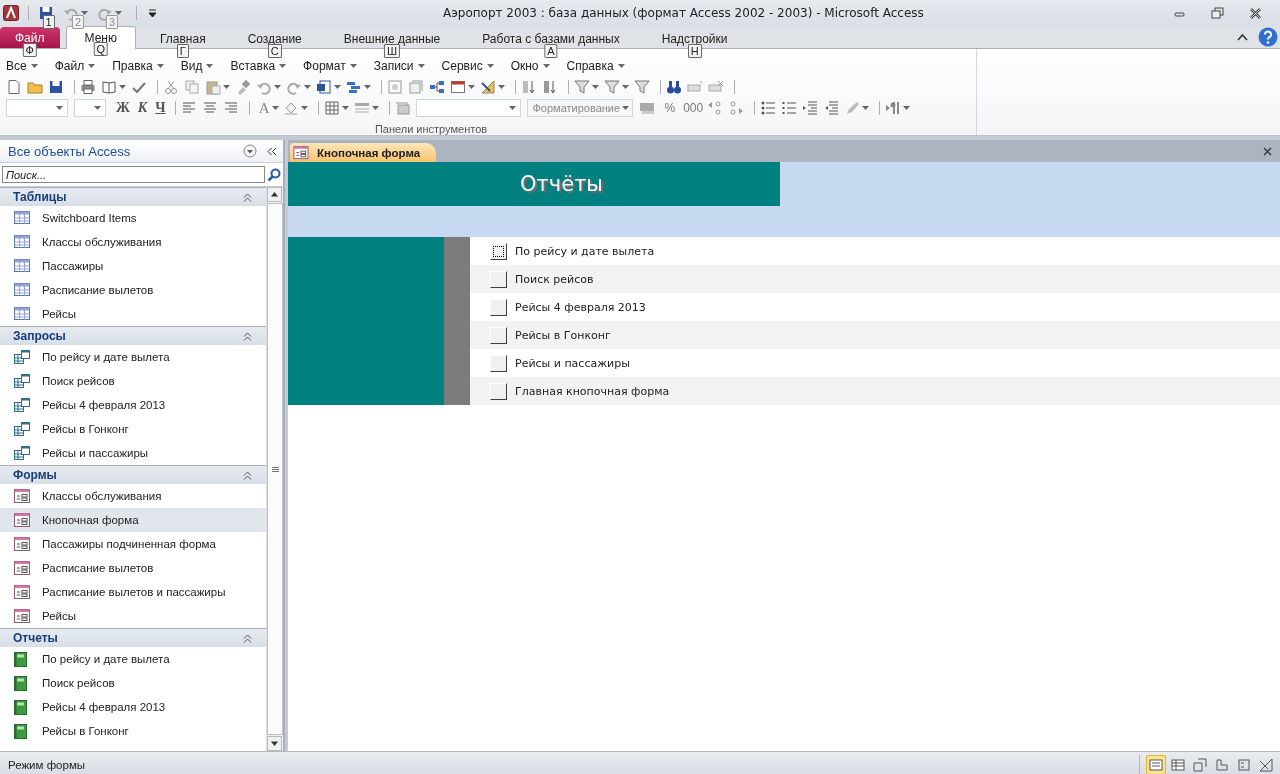  What do you see at coordinates (695, 86) in the screenshot?
I see `new-record-icon` at bounding box center [695, 86].